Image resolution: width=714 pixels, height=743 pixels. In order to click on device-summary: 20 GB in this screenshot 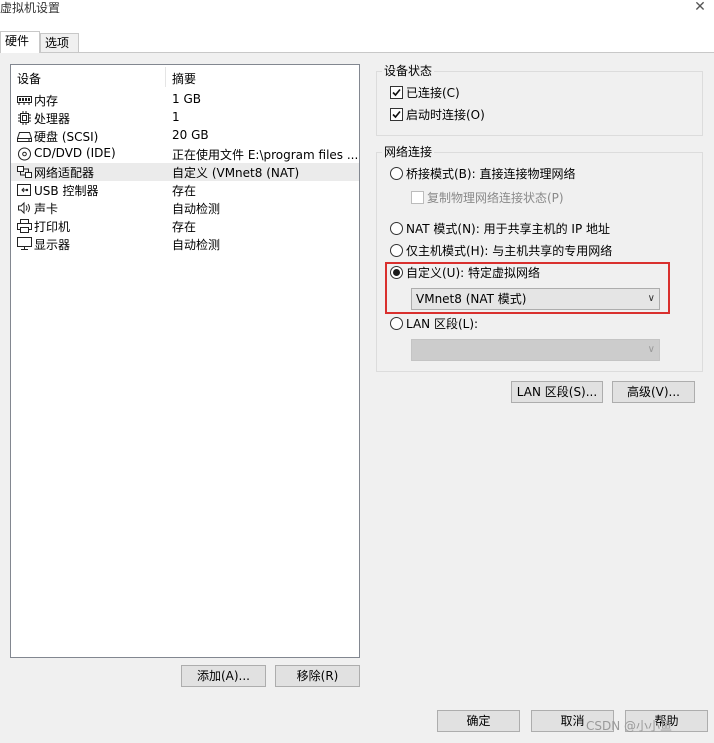, I will do `click(190, 135)`.